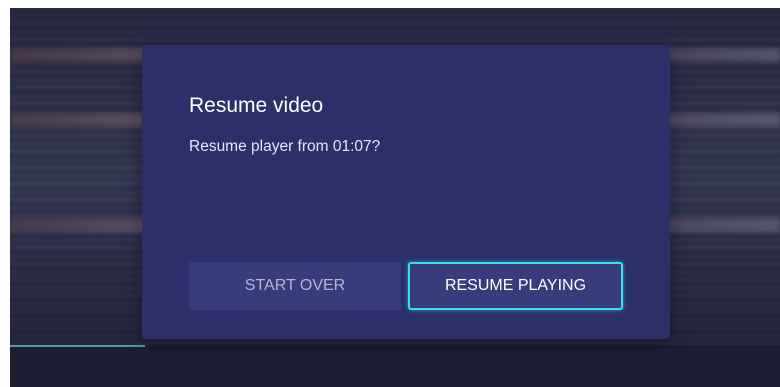 The height and width of the screenshot is (387, 780). What do you see at coordinates (515, 286) in the screenshot?
I see `resume-playing-button: RESUME PLAYING` at bounding box center [515, 286].